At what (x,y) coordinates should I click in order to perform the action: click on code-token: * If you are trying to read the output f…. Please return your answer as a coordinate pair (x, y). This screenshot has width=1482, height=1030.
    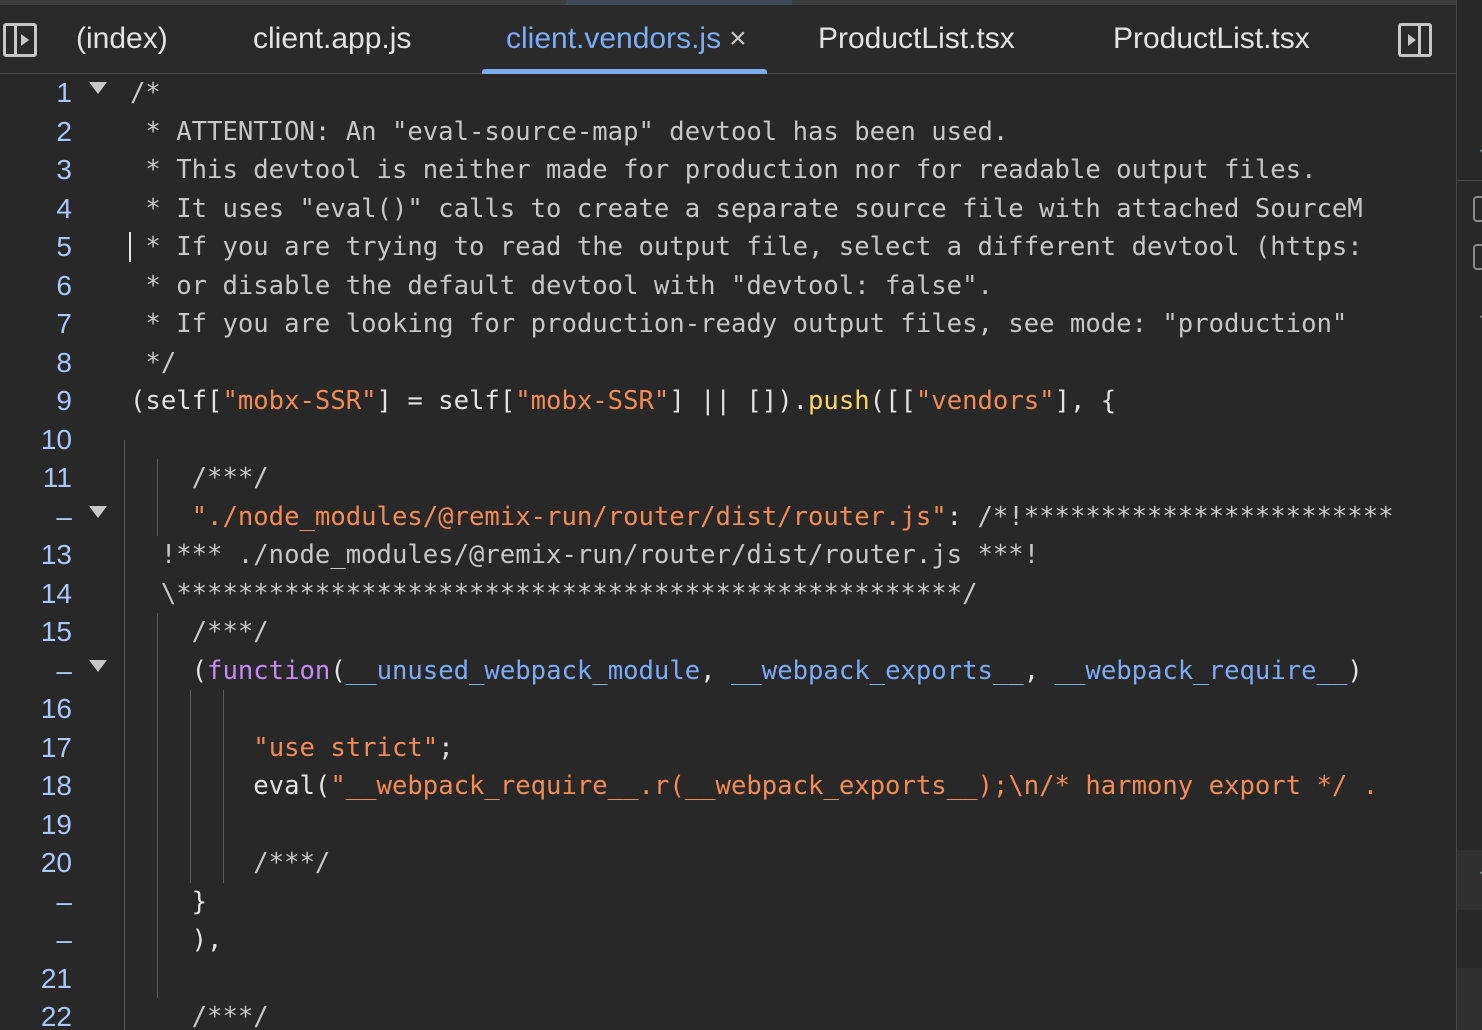
    Looking at the image, I should click on (746, 247).